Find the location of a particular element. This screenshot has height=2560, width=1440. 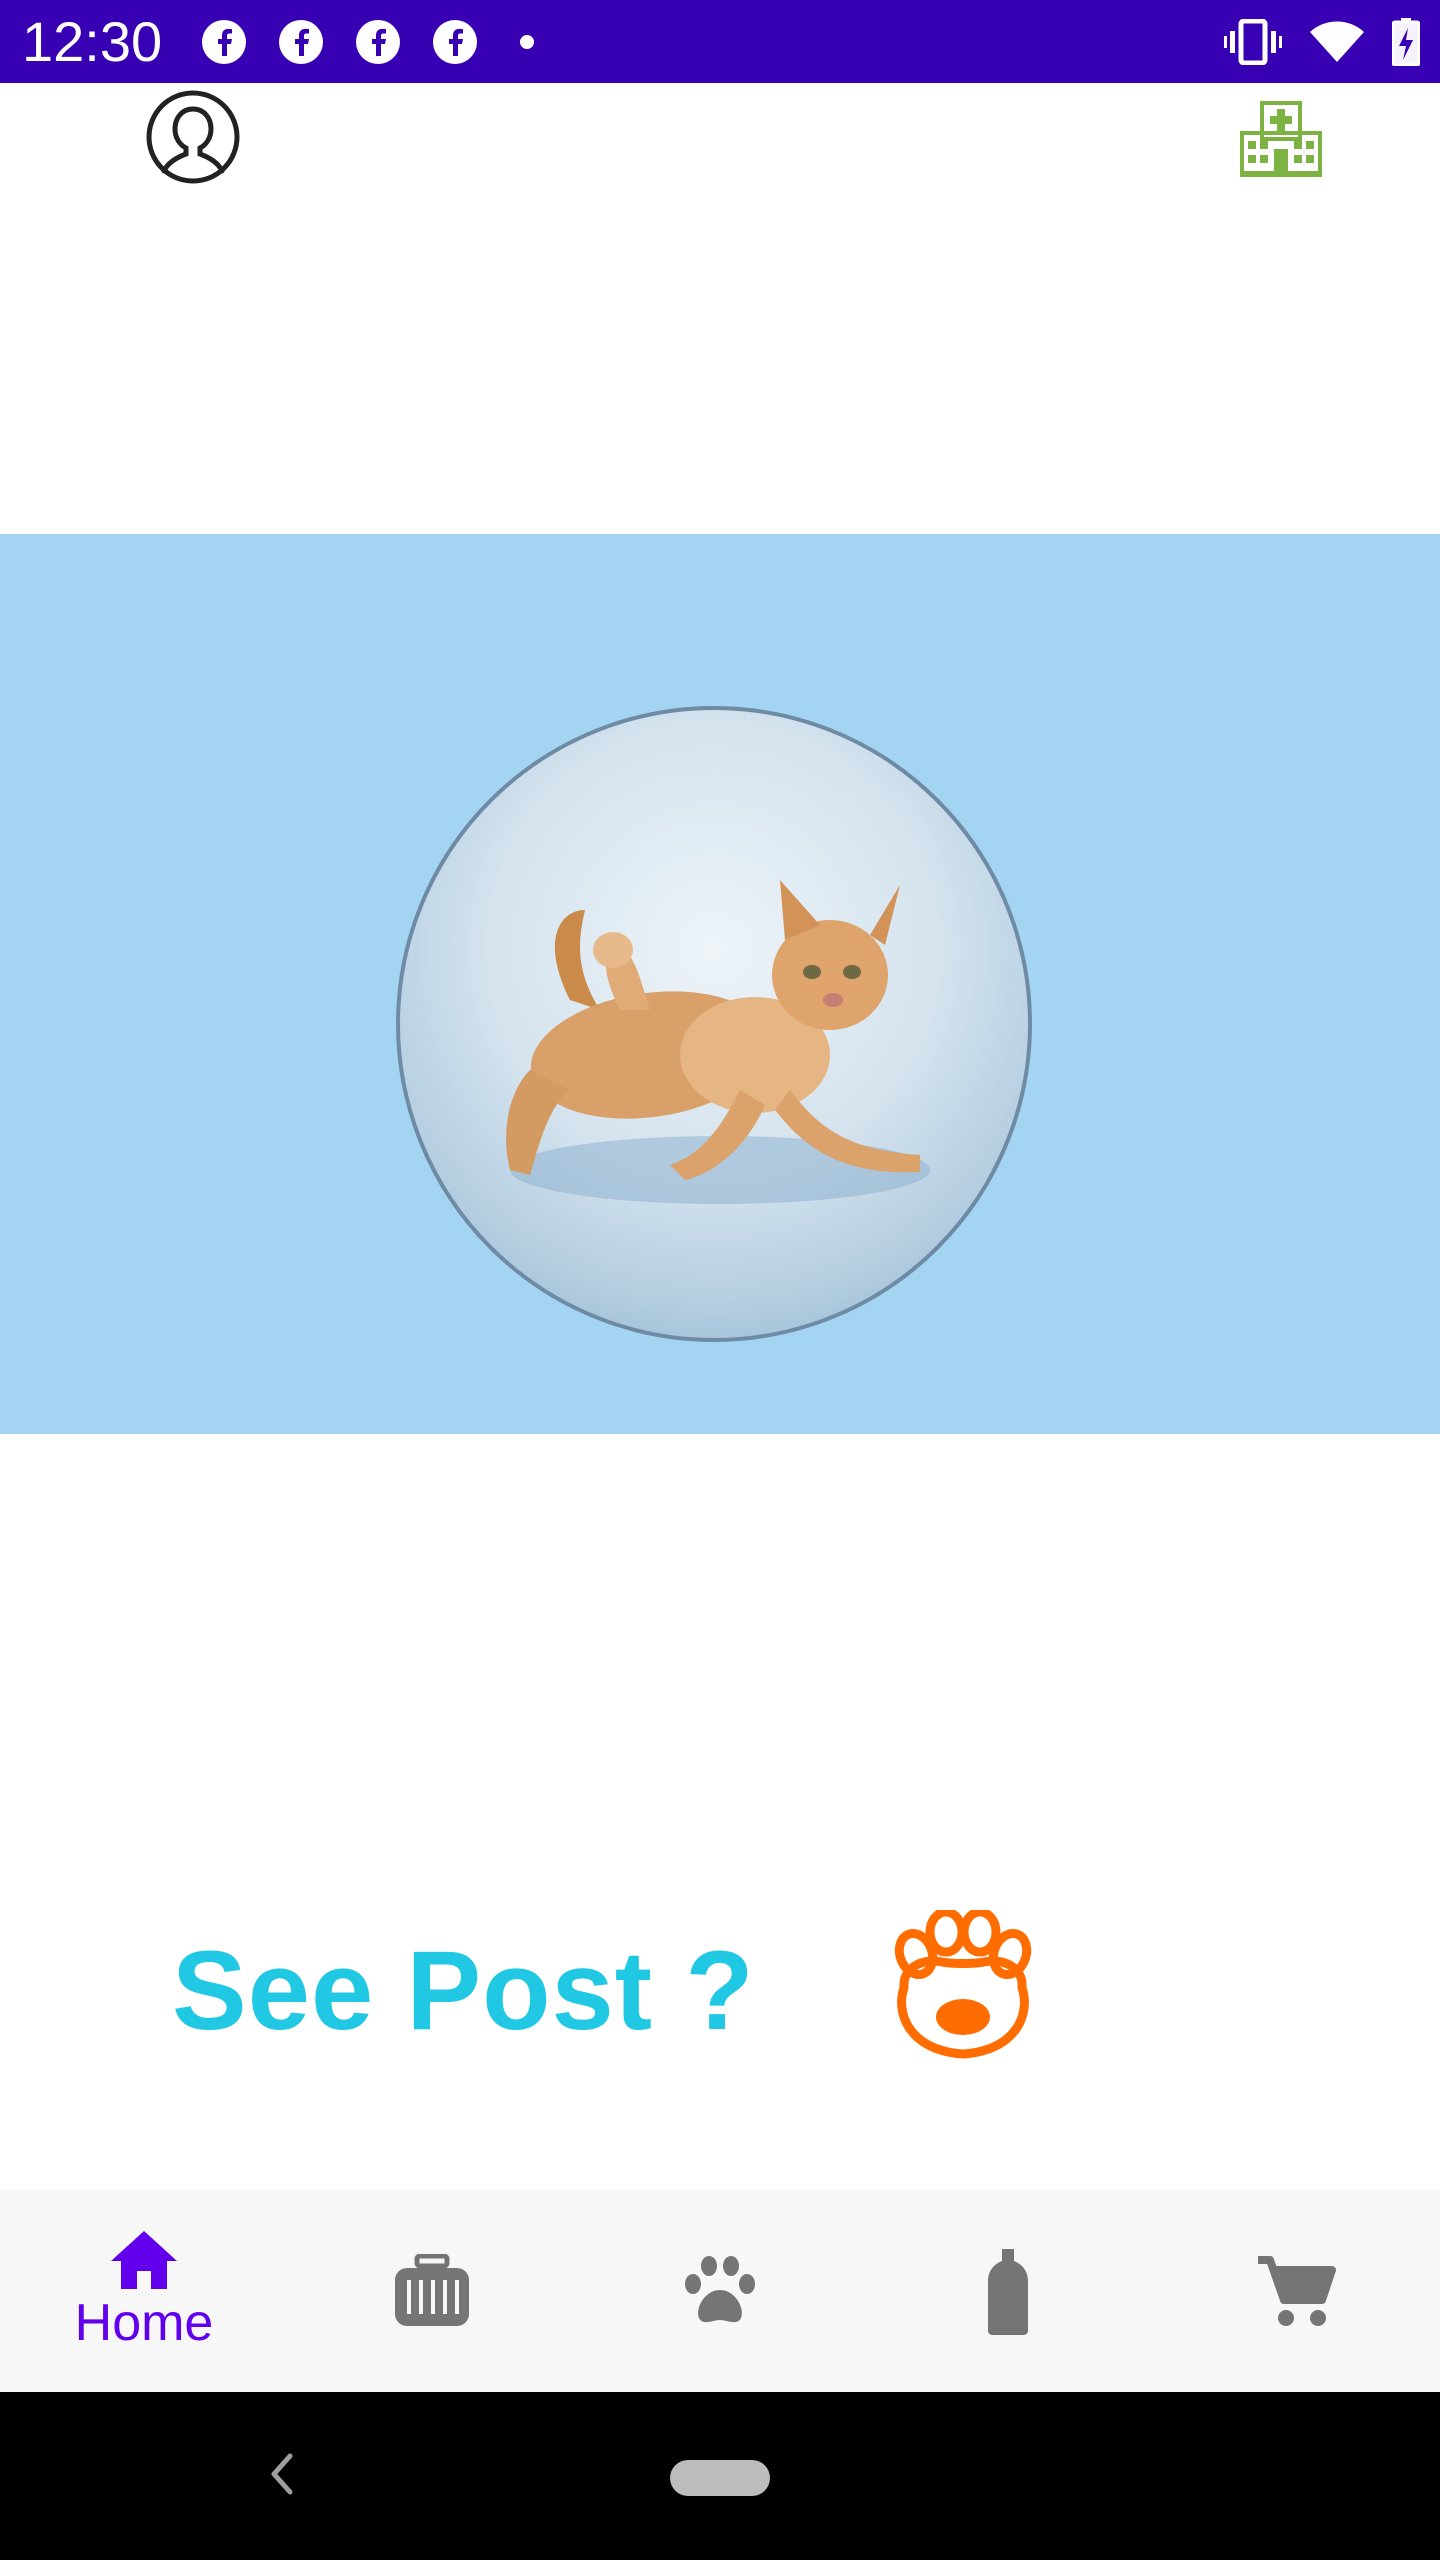

nav-cart is located at coordinates (1296, 2291).